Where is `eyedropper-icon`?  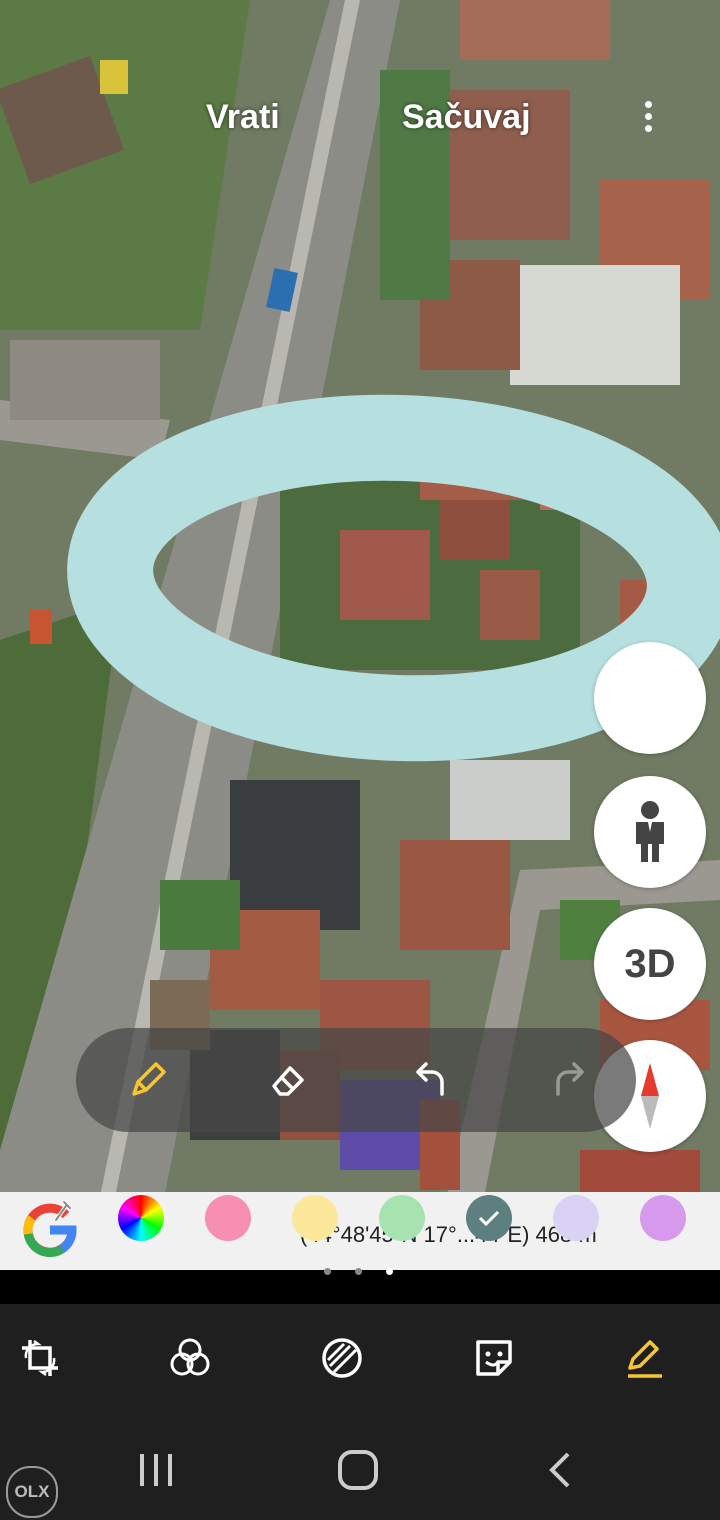 eyedropper-icon is located at coordinates (63, 1211).